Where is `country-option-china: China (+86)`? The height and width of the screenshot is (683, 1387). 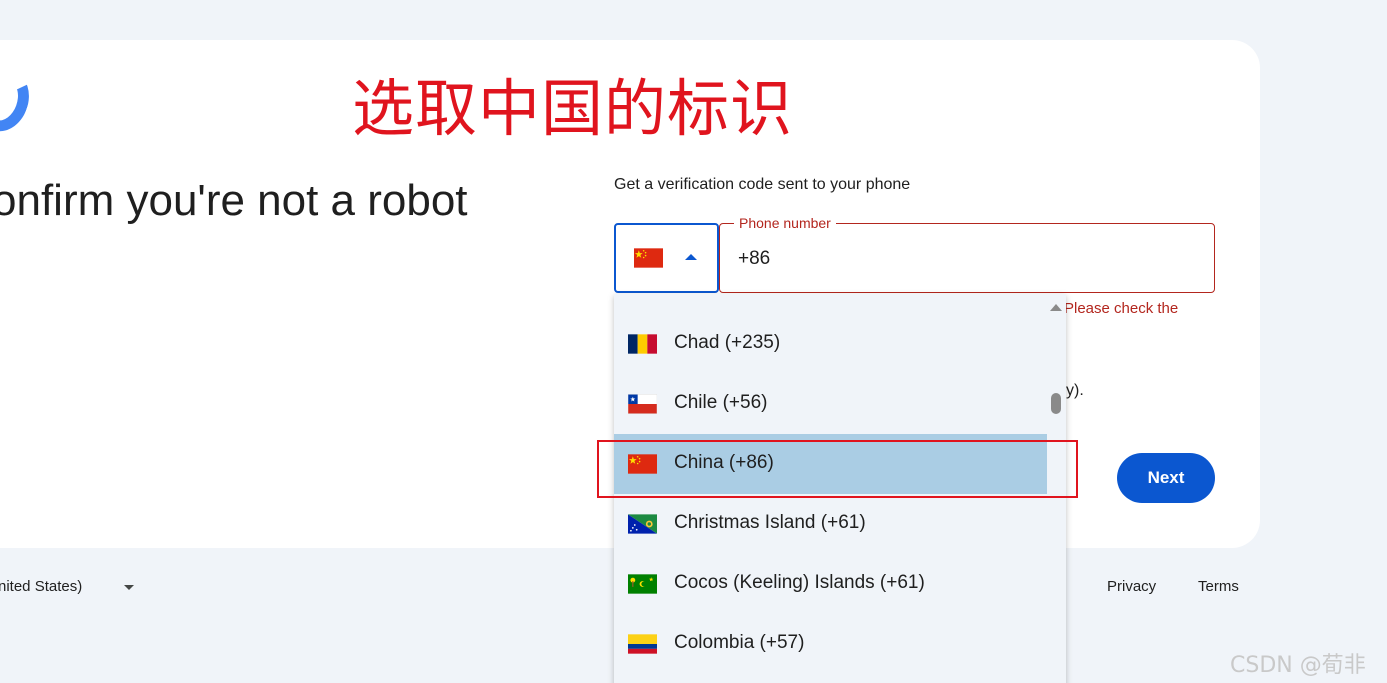
country-option-china: China (+86) is located at coordinates (830, 464).